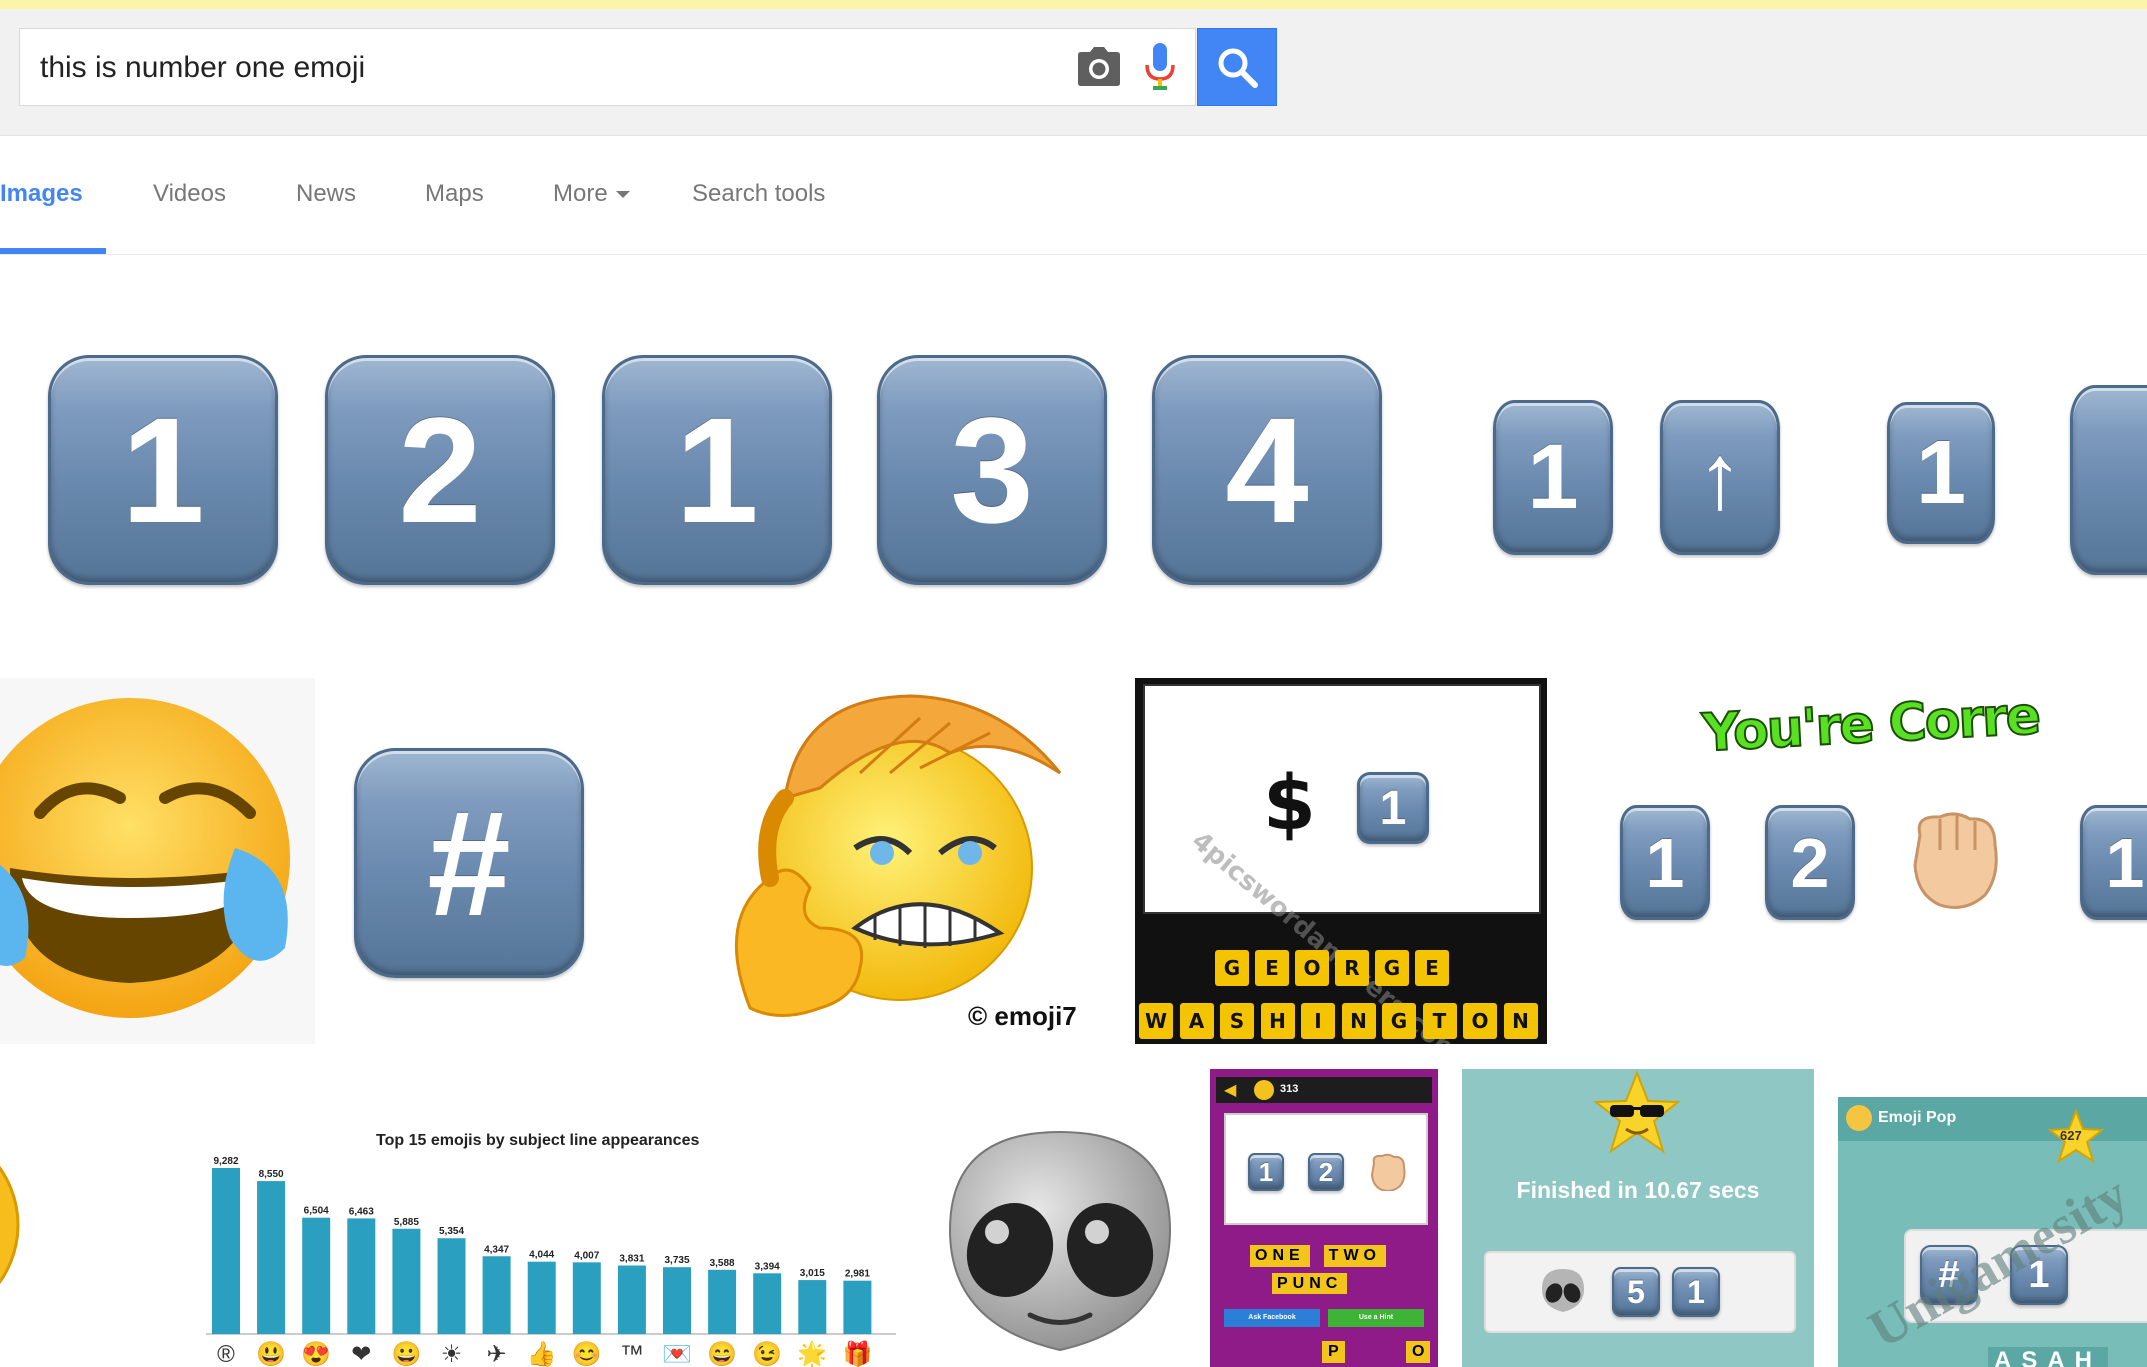 The height and width of the screenshot is (1367, 2147). Describe the element at coordinates (860, 861) in the screenshot. I see `image-result-thinking-trump-emoji: © emoji7` at that location.